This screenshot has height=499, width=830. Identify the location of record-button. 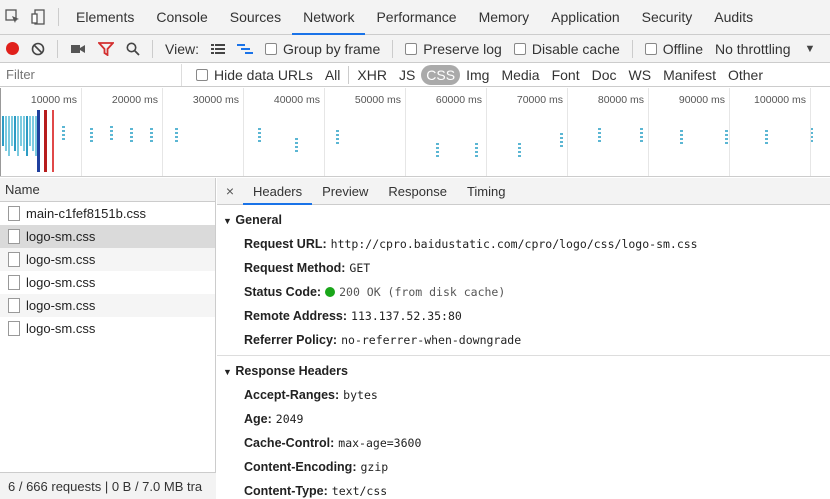
(12, 49).